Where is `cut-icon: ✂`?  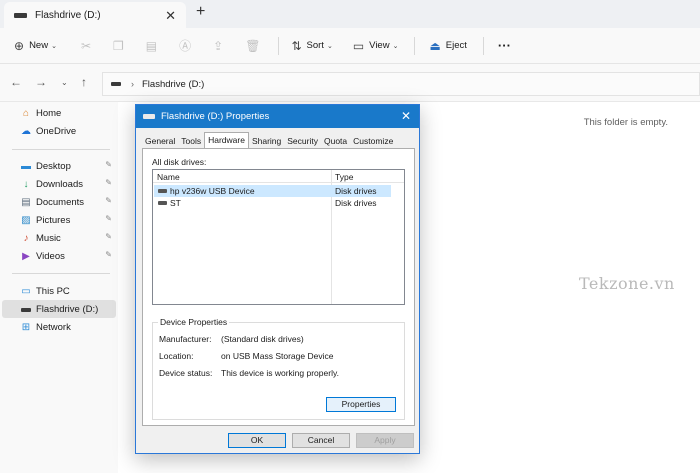 cut-icon: ✂ is located at coordinates (86, 46).